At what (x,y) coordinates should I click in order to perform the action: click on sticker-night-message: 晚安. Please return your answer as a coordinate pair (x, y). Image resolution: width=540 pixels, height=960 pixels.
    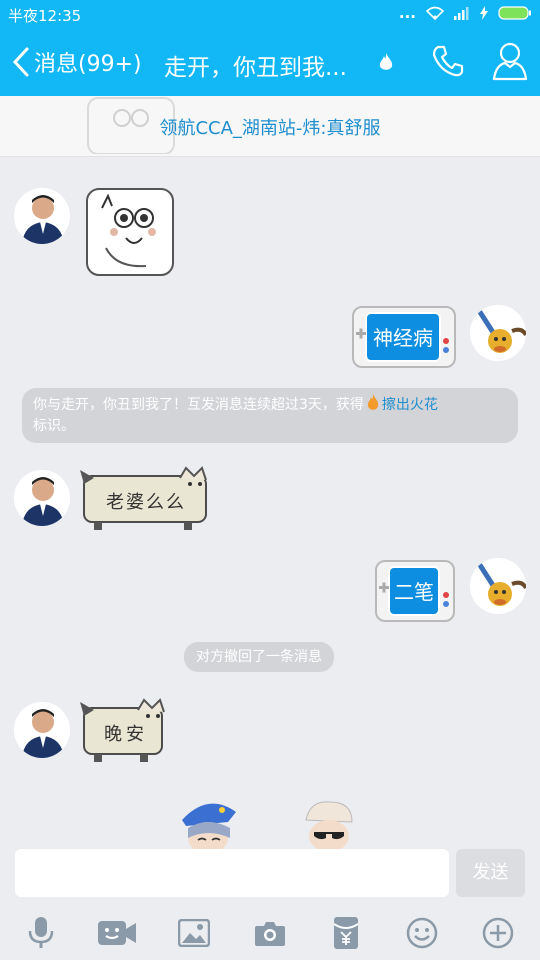
    Looking at the image, I should click on (123, 733).